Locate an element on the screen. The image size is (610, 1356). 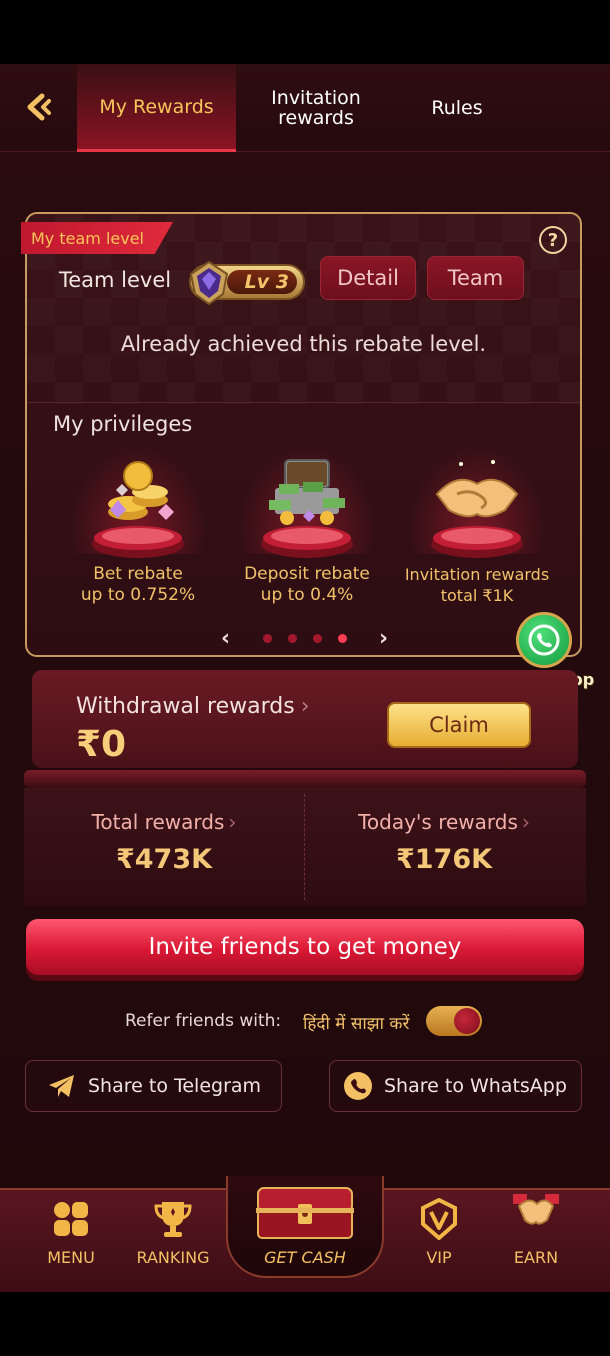
todays-rewards-value: ₹176K is located at coordinates (444, 859).